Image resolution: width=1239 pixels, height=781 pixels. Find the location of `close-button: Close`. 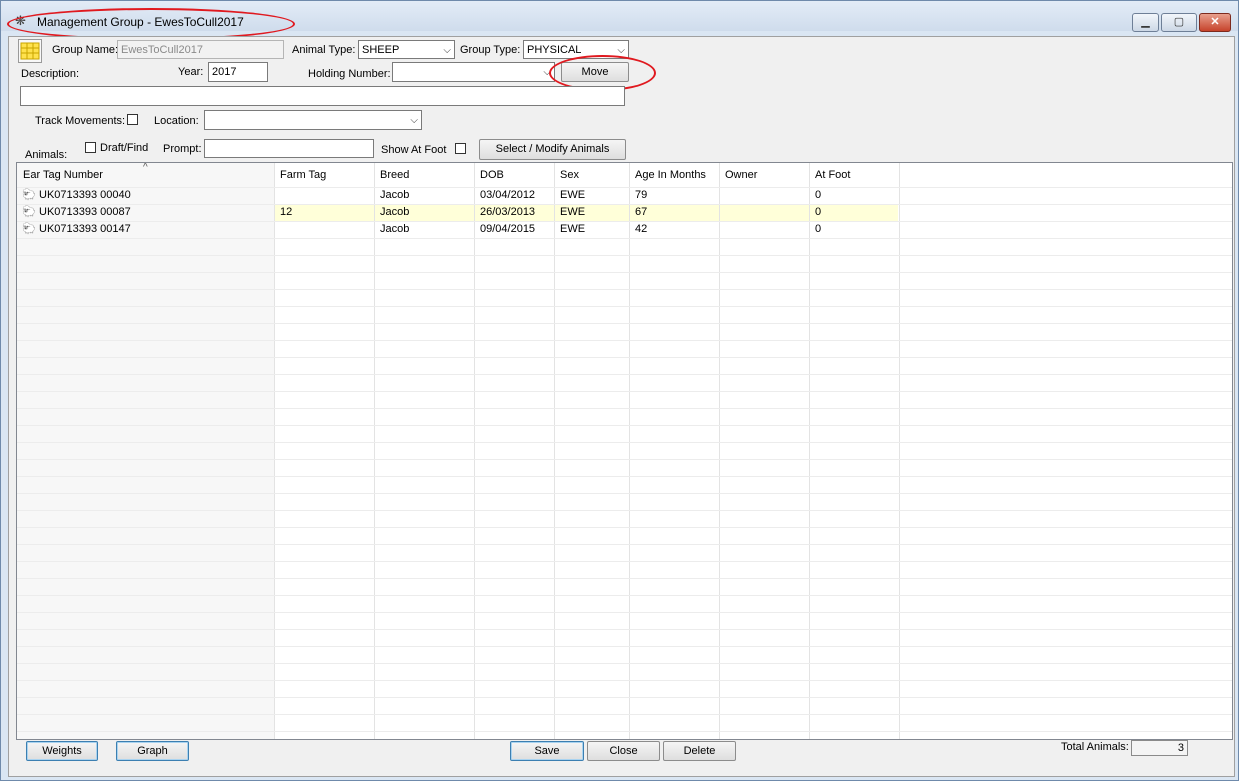

close-button: Close is located at coordinates (623, 751).